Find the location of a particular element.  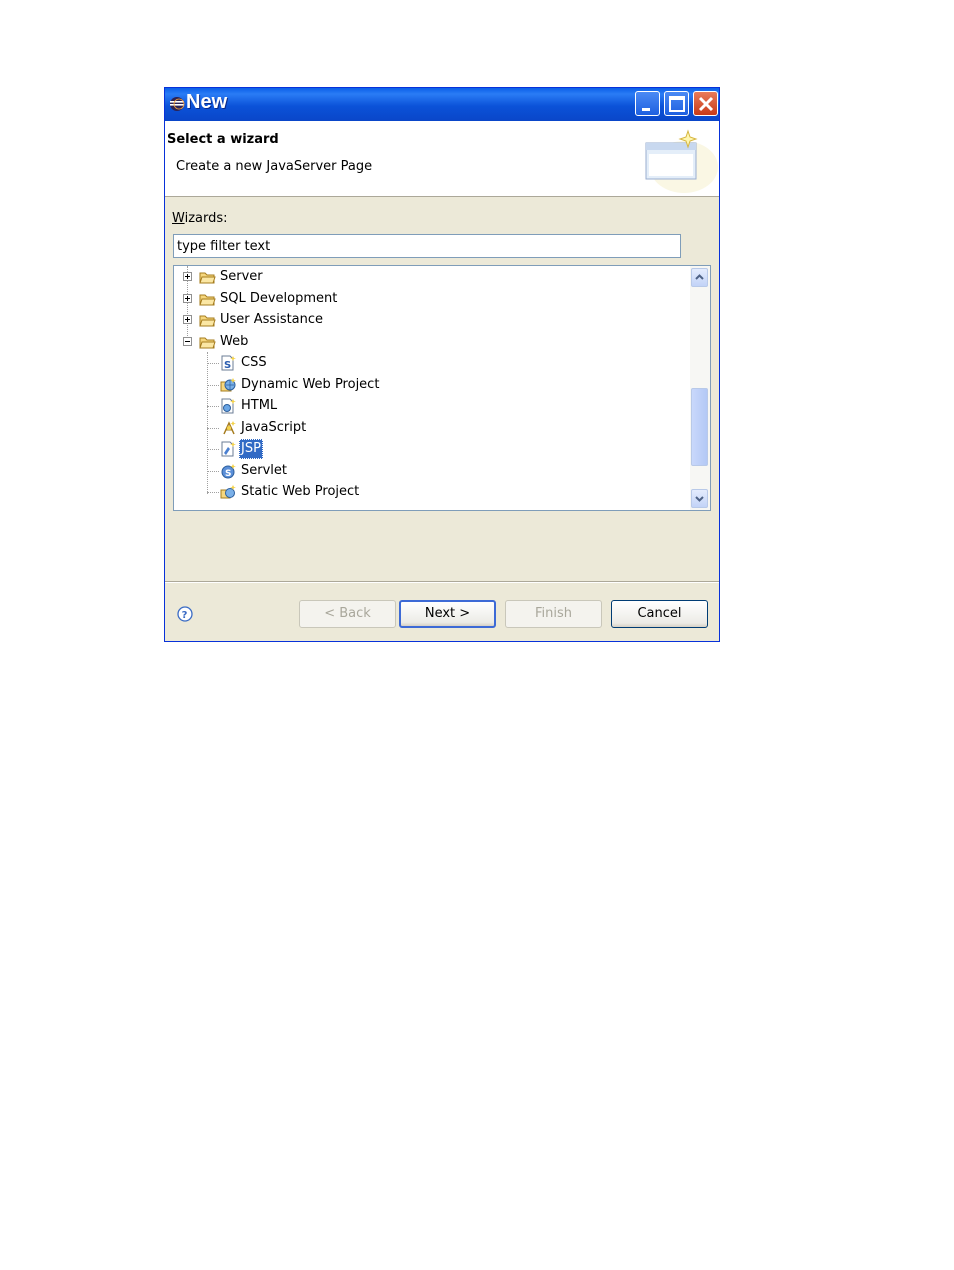

dynamic-web-project-icon is located at coordinates (228, 385).